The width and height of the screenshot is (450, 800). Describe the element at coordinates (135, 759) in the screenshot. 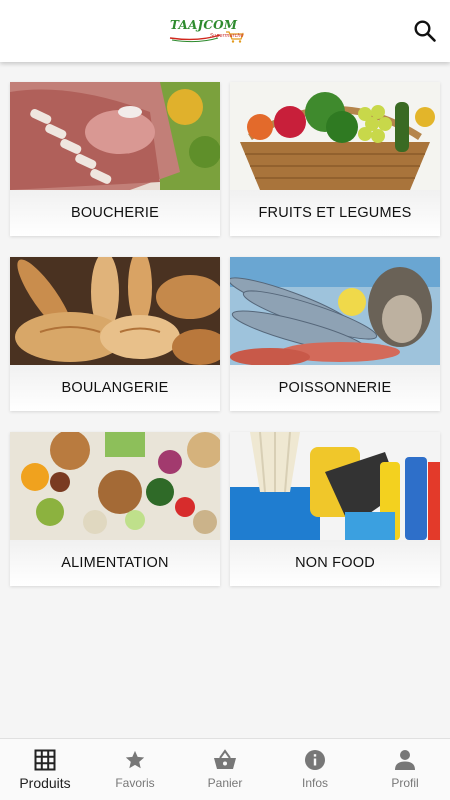

I see `star-icon` at that location.